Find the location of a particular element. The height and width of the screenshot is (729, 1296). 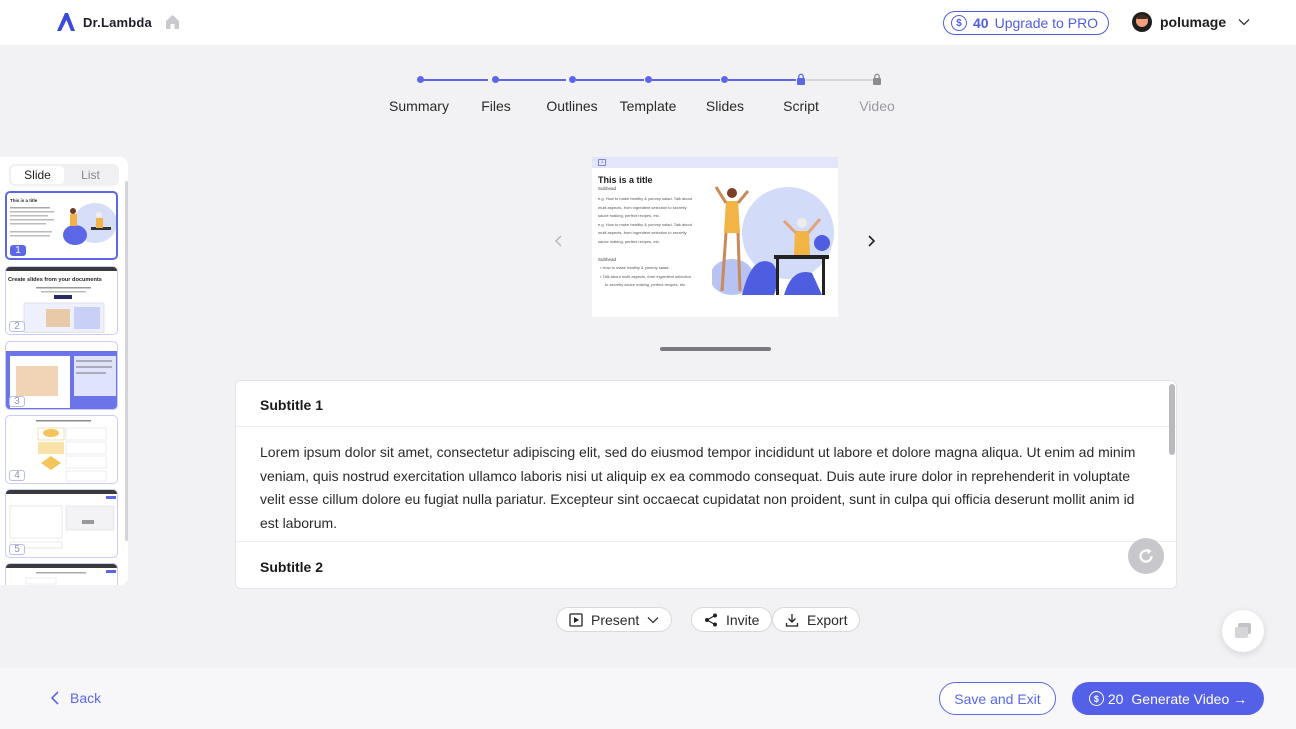

thumb-number: 3 is located at coordinates (17, 401).